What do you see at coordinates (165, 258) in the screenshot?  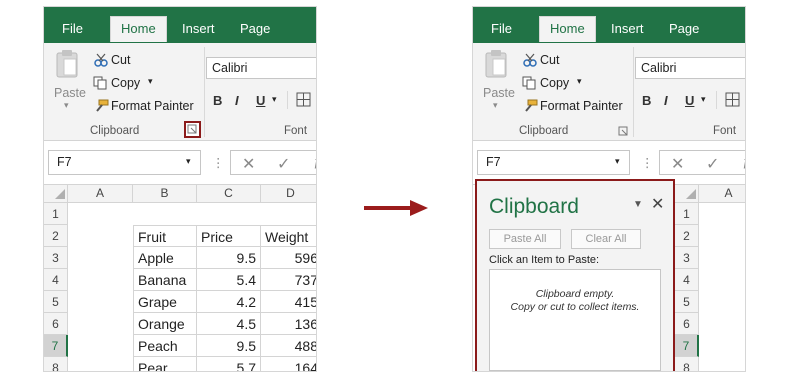 I see `table-cell: Apple` at bounding box center [165, 258].